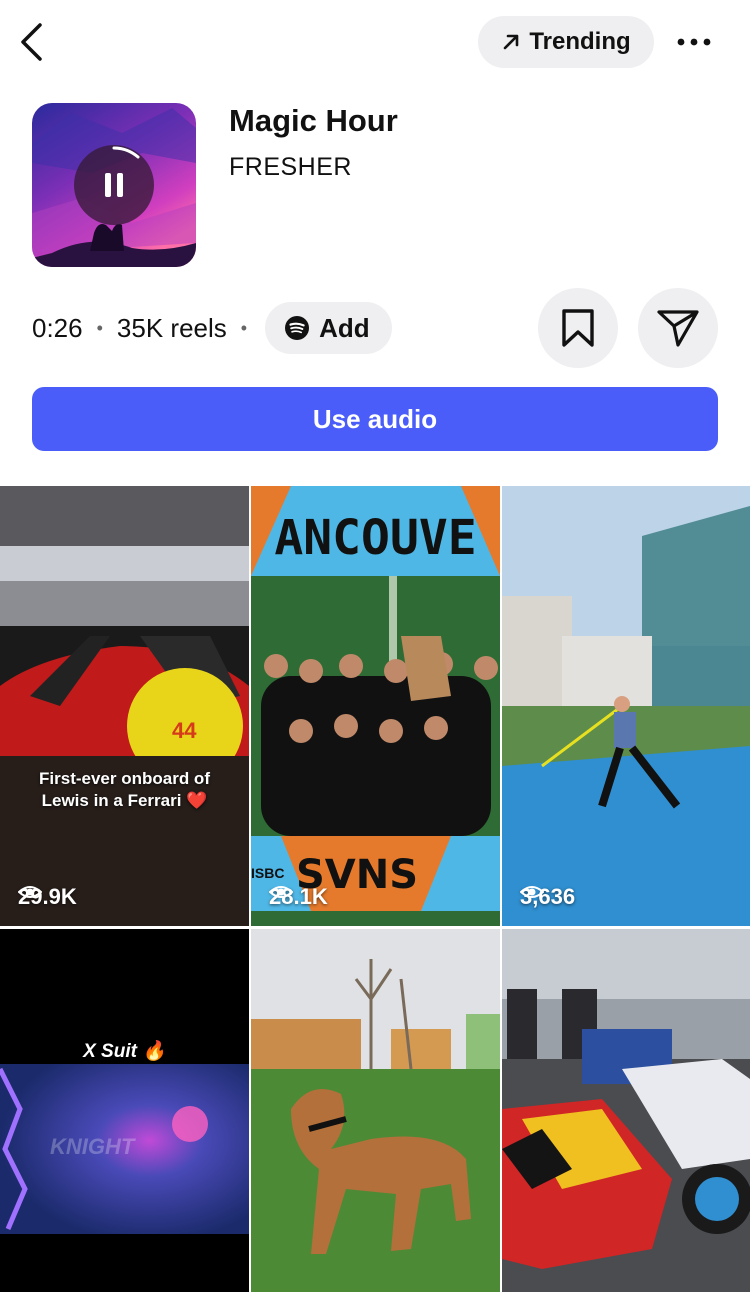  Describe the element at coordinates (290, 167) in the screenshot. I see `song-artist: FRESHER` at that location.